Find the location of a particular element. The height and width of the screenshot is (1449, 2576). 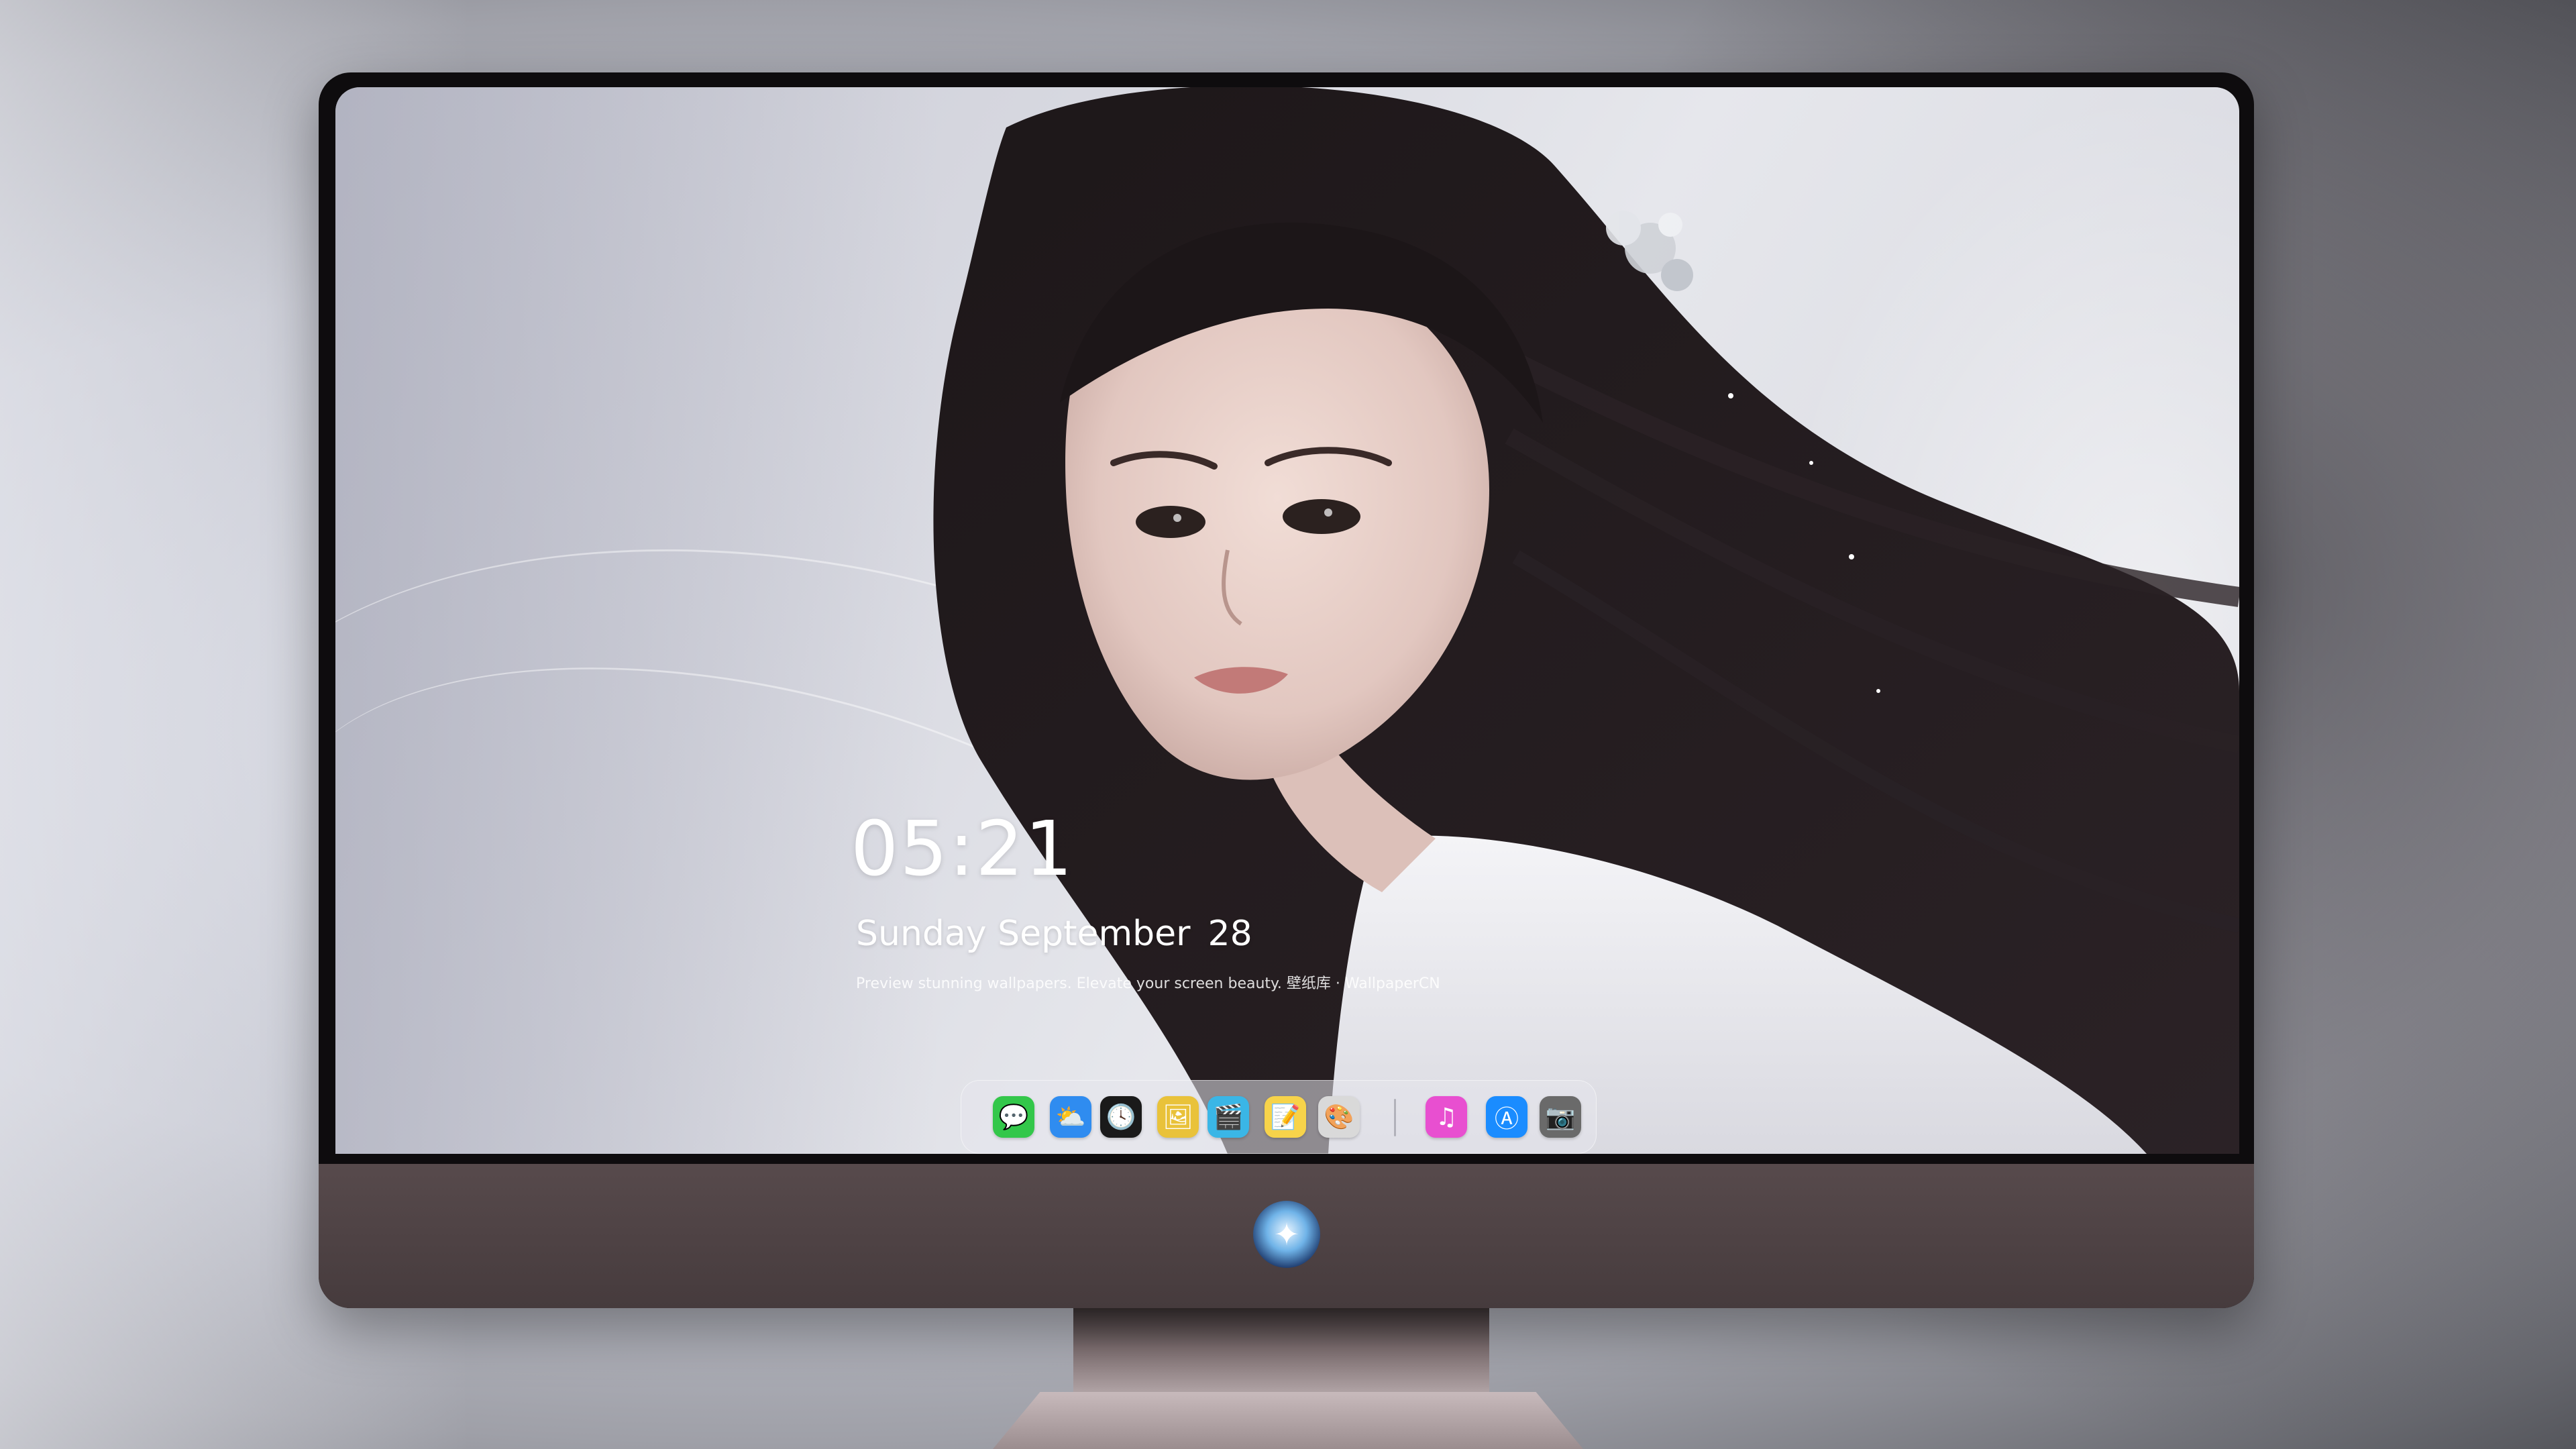

monitor-stand-base is located at coordinates (1288, 1420).